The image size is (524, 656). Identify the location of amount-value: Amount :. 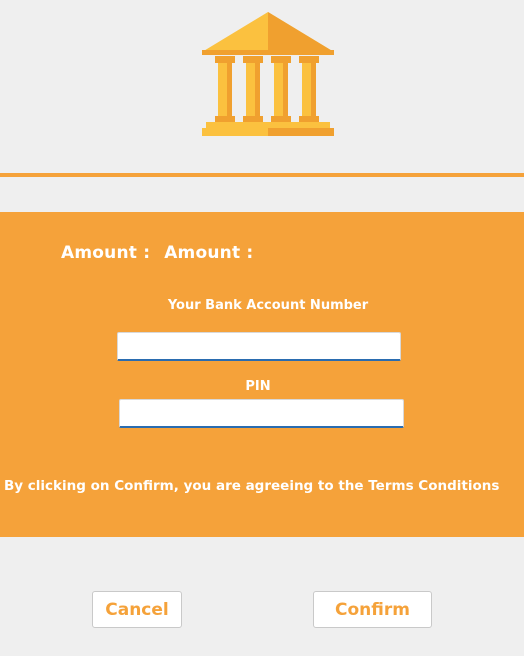
(209, 253).